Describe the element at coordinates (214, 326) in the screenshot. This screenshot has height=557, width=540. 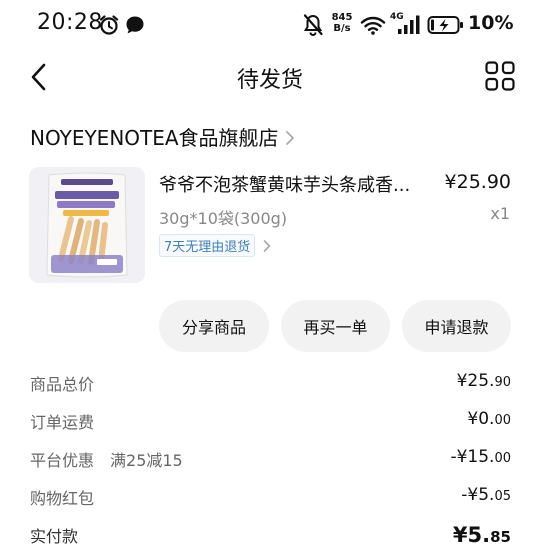
I see `share-product-button: 分享商品` at that location.